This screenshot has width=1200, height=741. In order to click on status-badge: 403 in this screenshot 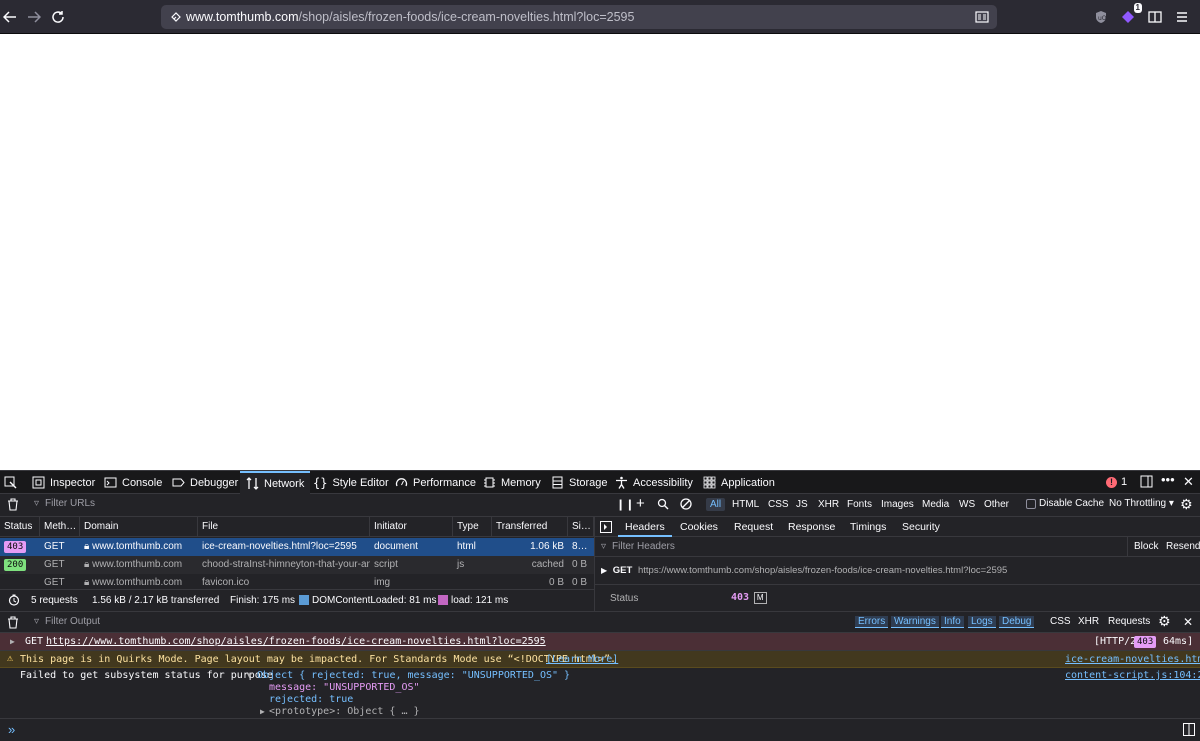, I will do `click(15, 547)`.